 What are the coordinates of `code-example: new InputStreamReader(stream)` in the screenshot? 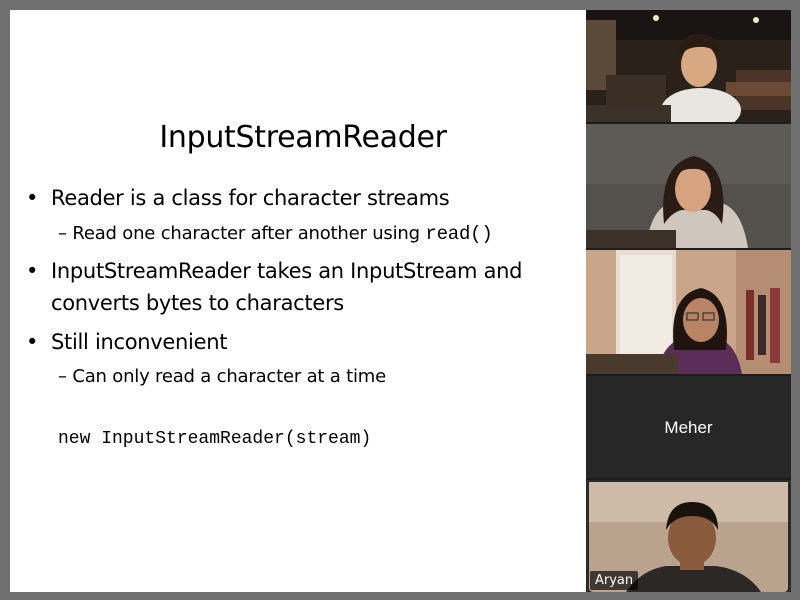 It's located at (215, 439).